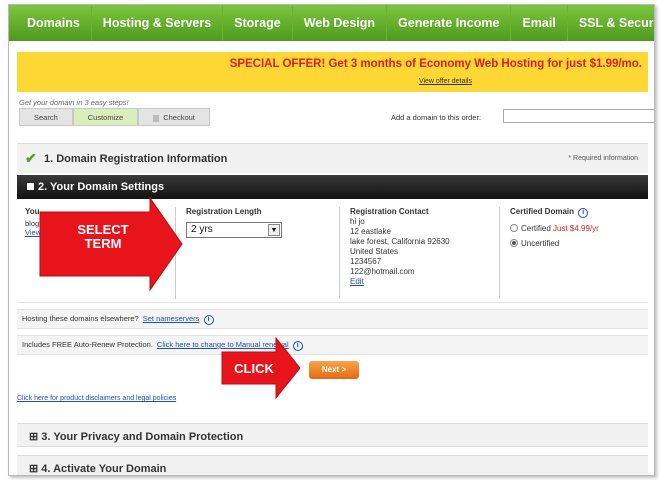  What do you see at coordinates (400, 241) in the screenshot?
I see `contact-line: lake forest, California 92630` at bounding box center [400, 241].